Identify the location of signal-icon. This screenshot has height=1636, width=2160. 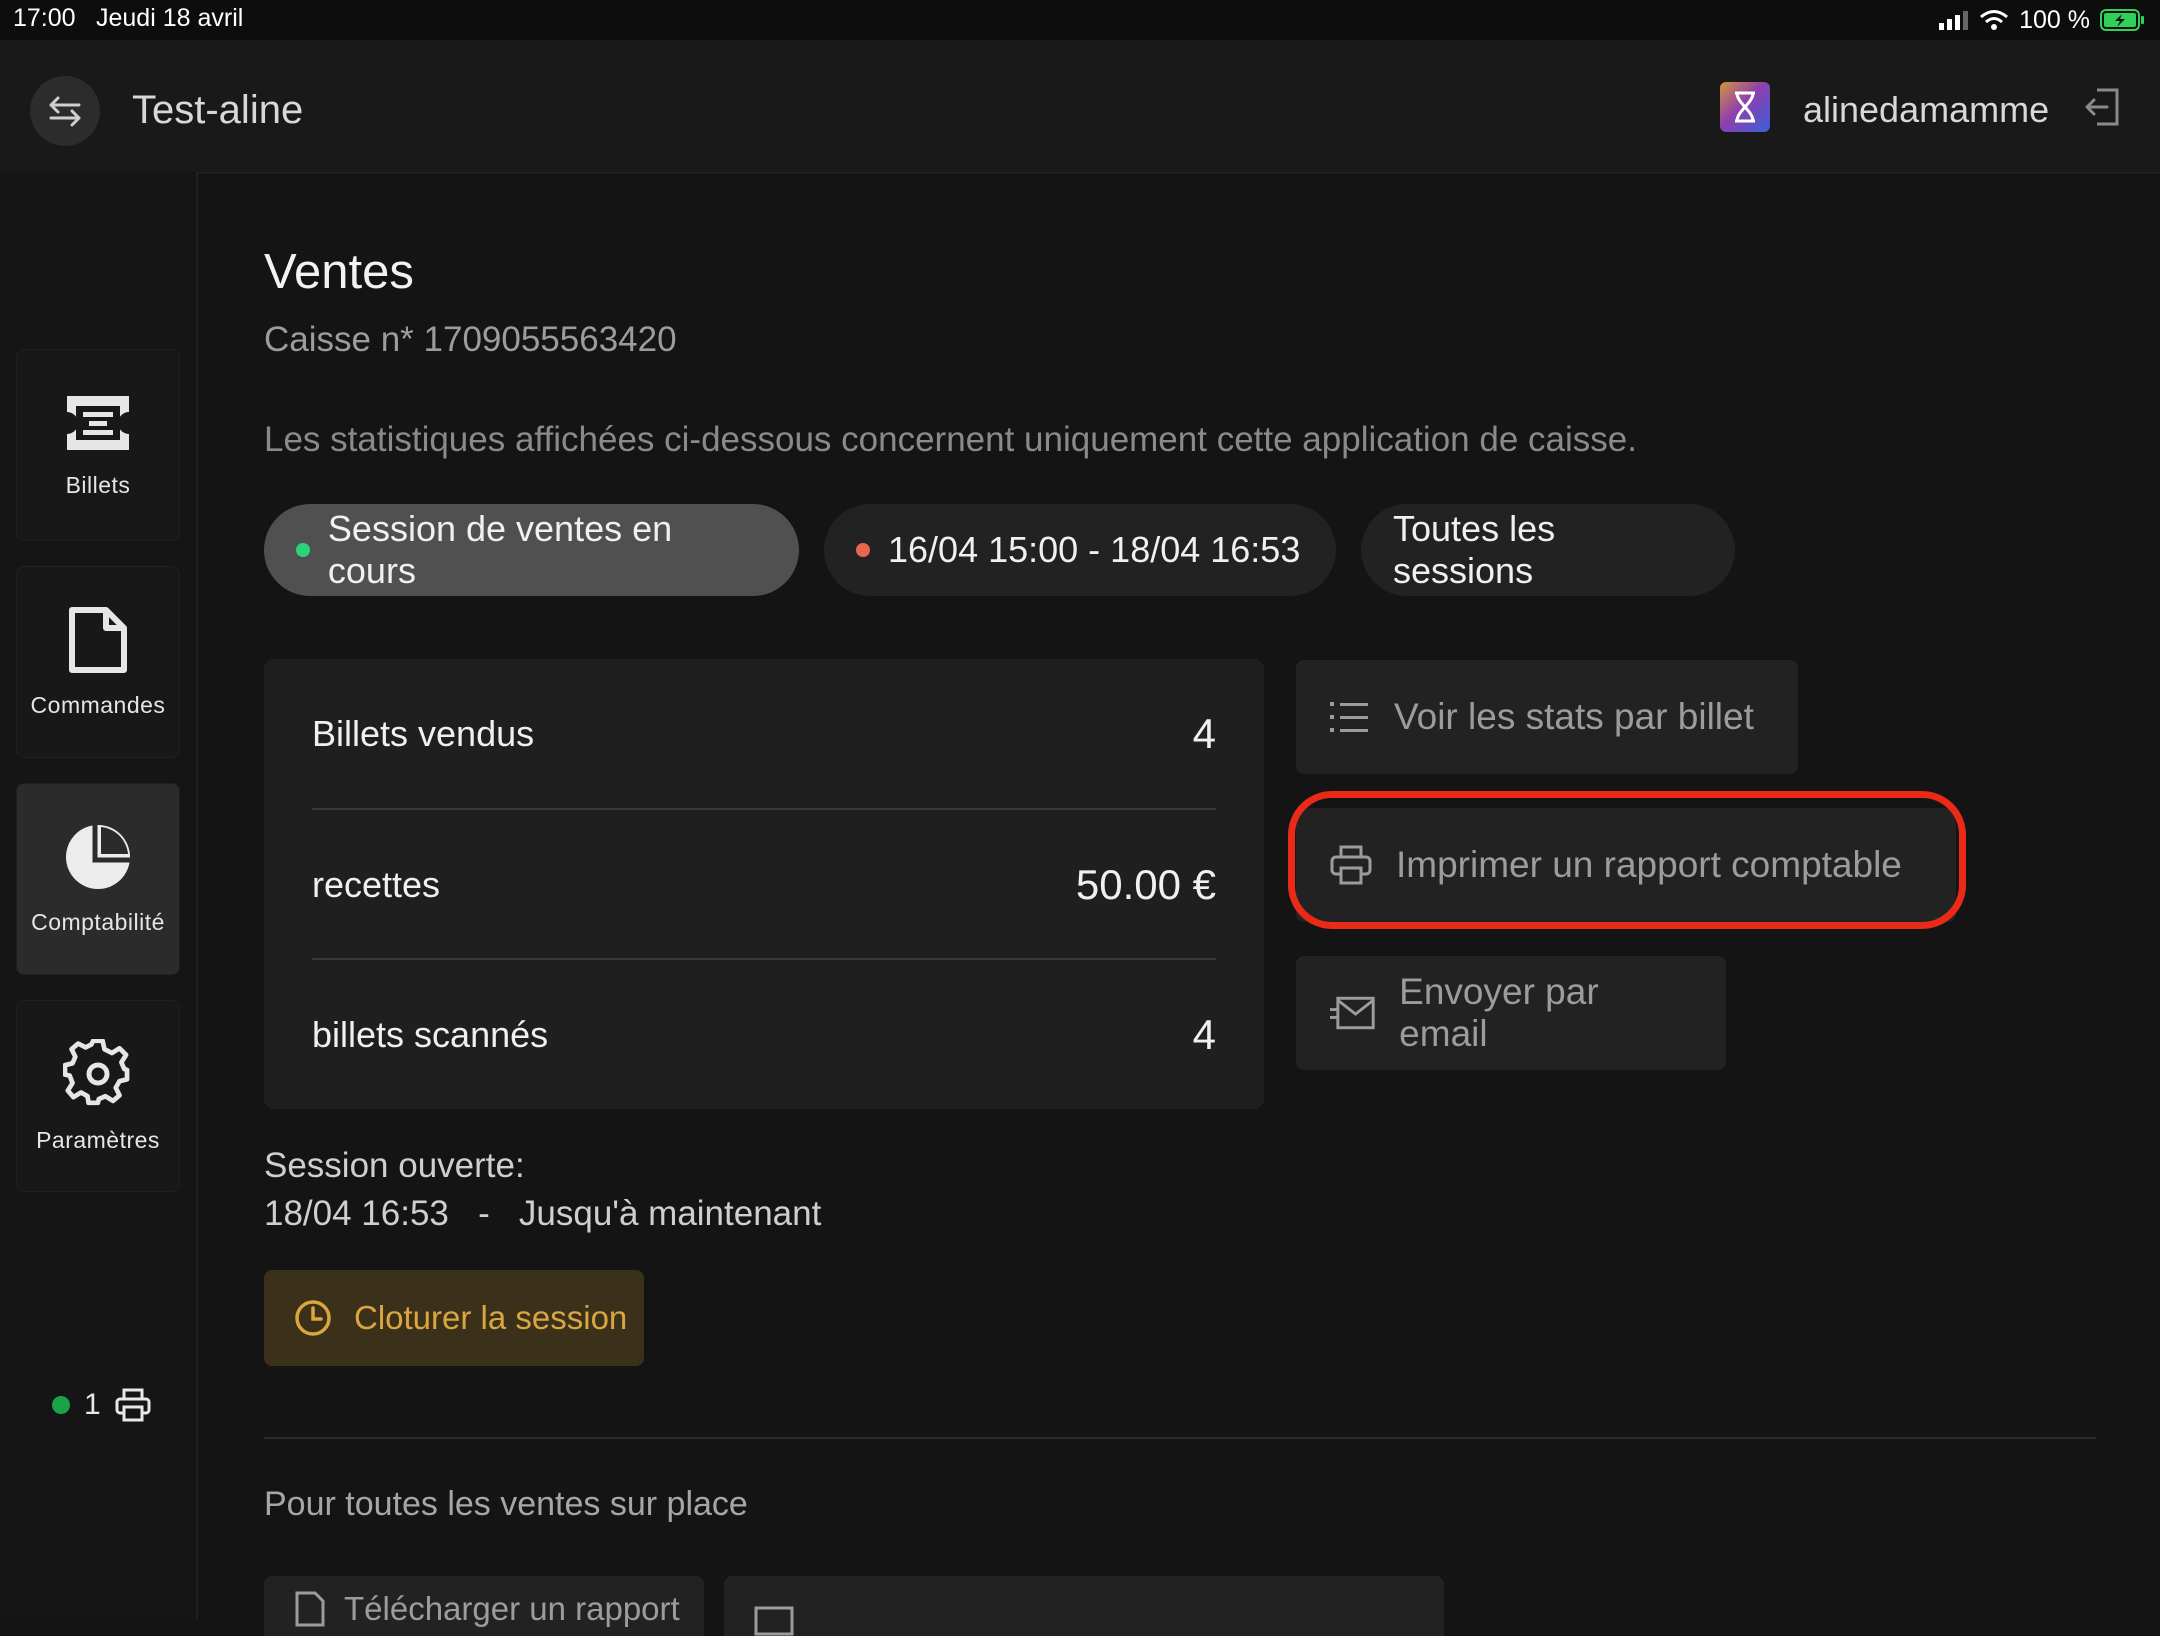
(1954, 20).